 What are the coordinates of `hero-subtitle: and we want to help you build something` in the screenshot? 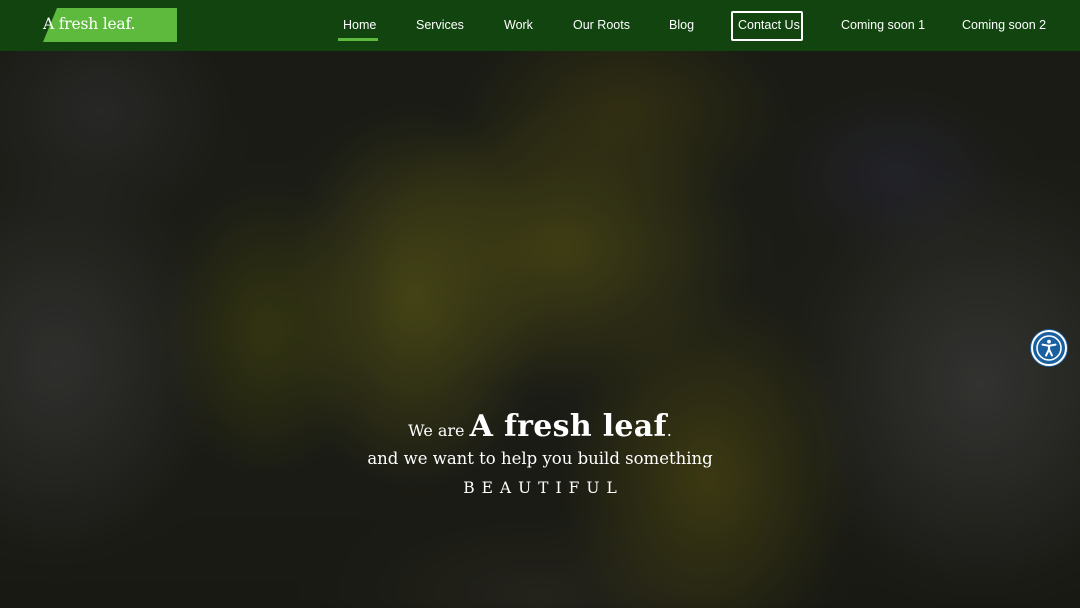 It's located at (540, 458).